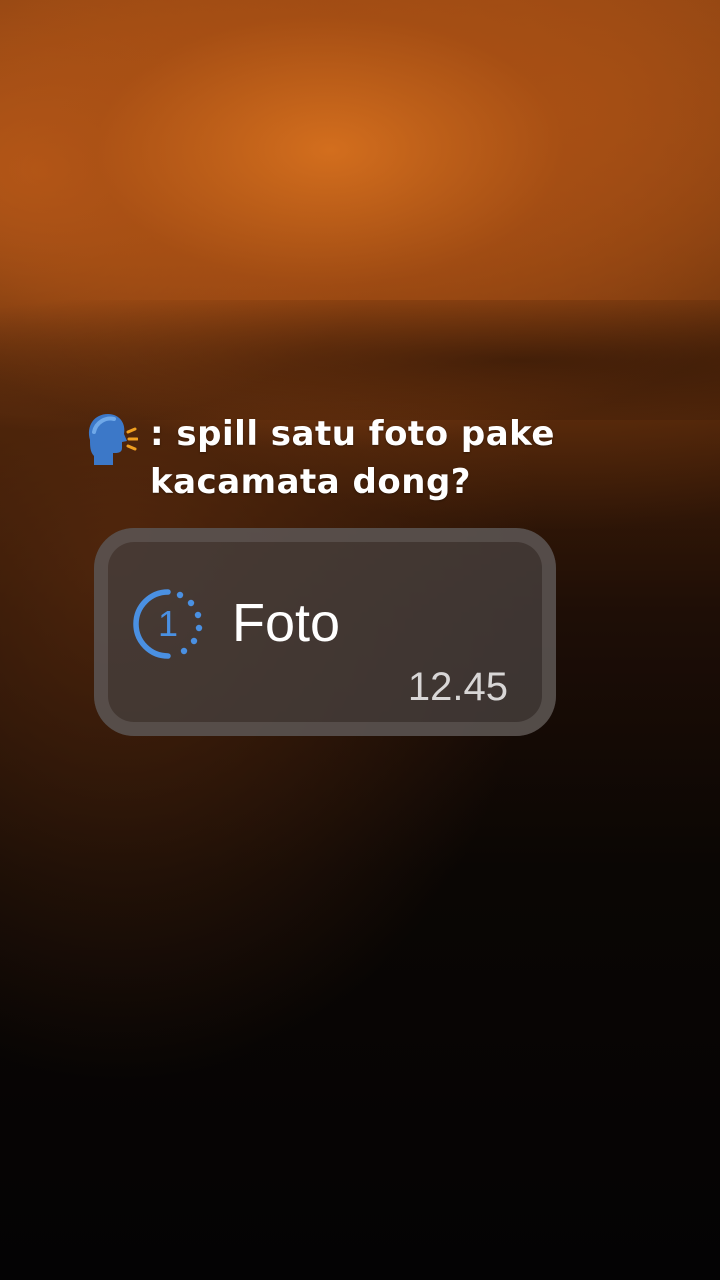 This screenshot has width=720, height=1280. I want to click on view-once-icon: 1, so click(168, 624).